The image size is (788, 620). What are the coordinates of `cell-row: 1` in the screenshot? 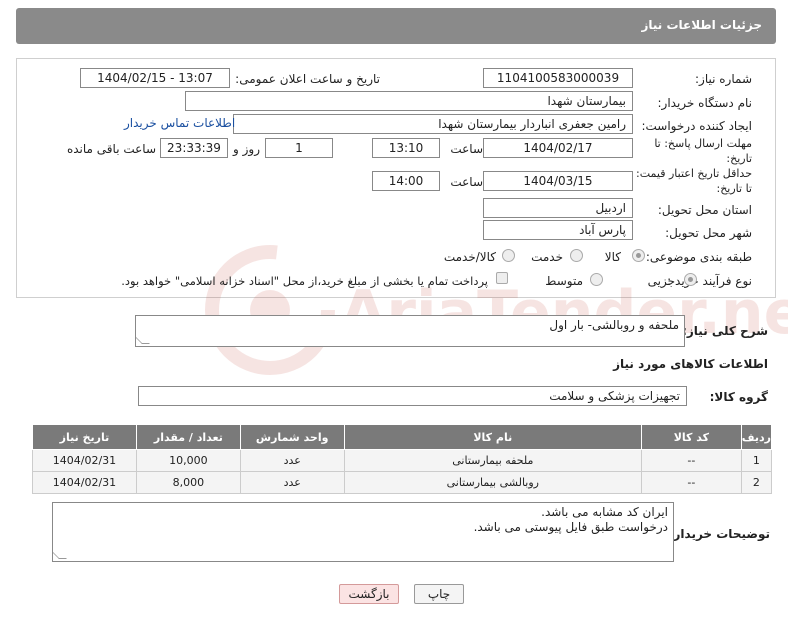 It's located at (756, 460).